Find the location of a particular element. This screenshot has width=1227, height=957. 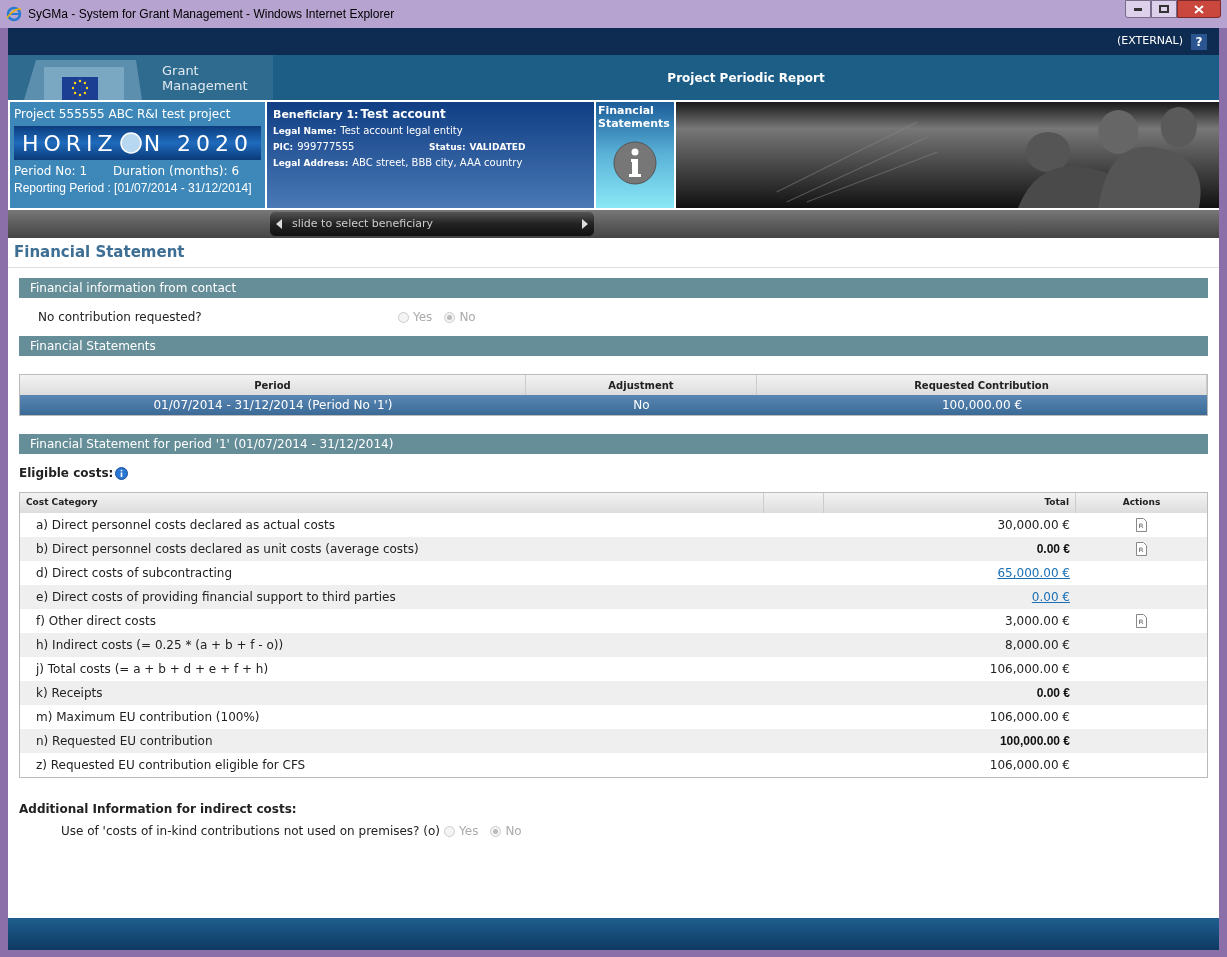

user-role: (EXTERNAL) is located at coordinates (1149, 41).